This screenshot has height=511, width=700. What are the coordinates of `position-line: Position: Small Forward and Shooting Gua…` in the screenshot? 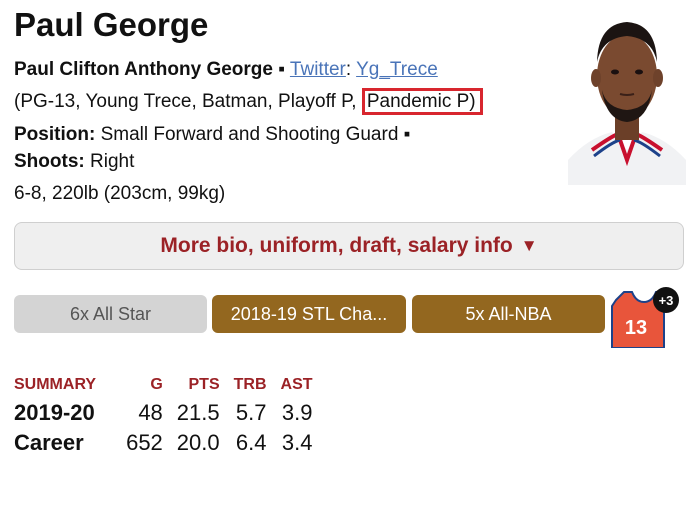 It's located at (212, 135).